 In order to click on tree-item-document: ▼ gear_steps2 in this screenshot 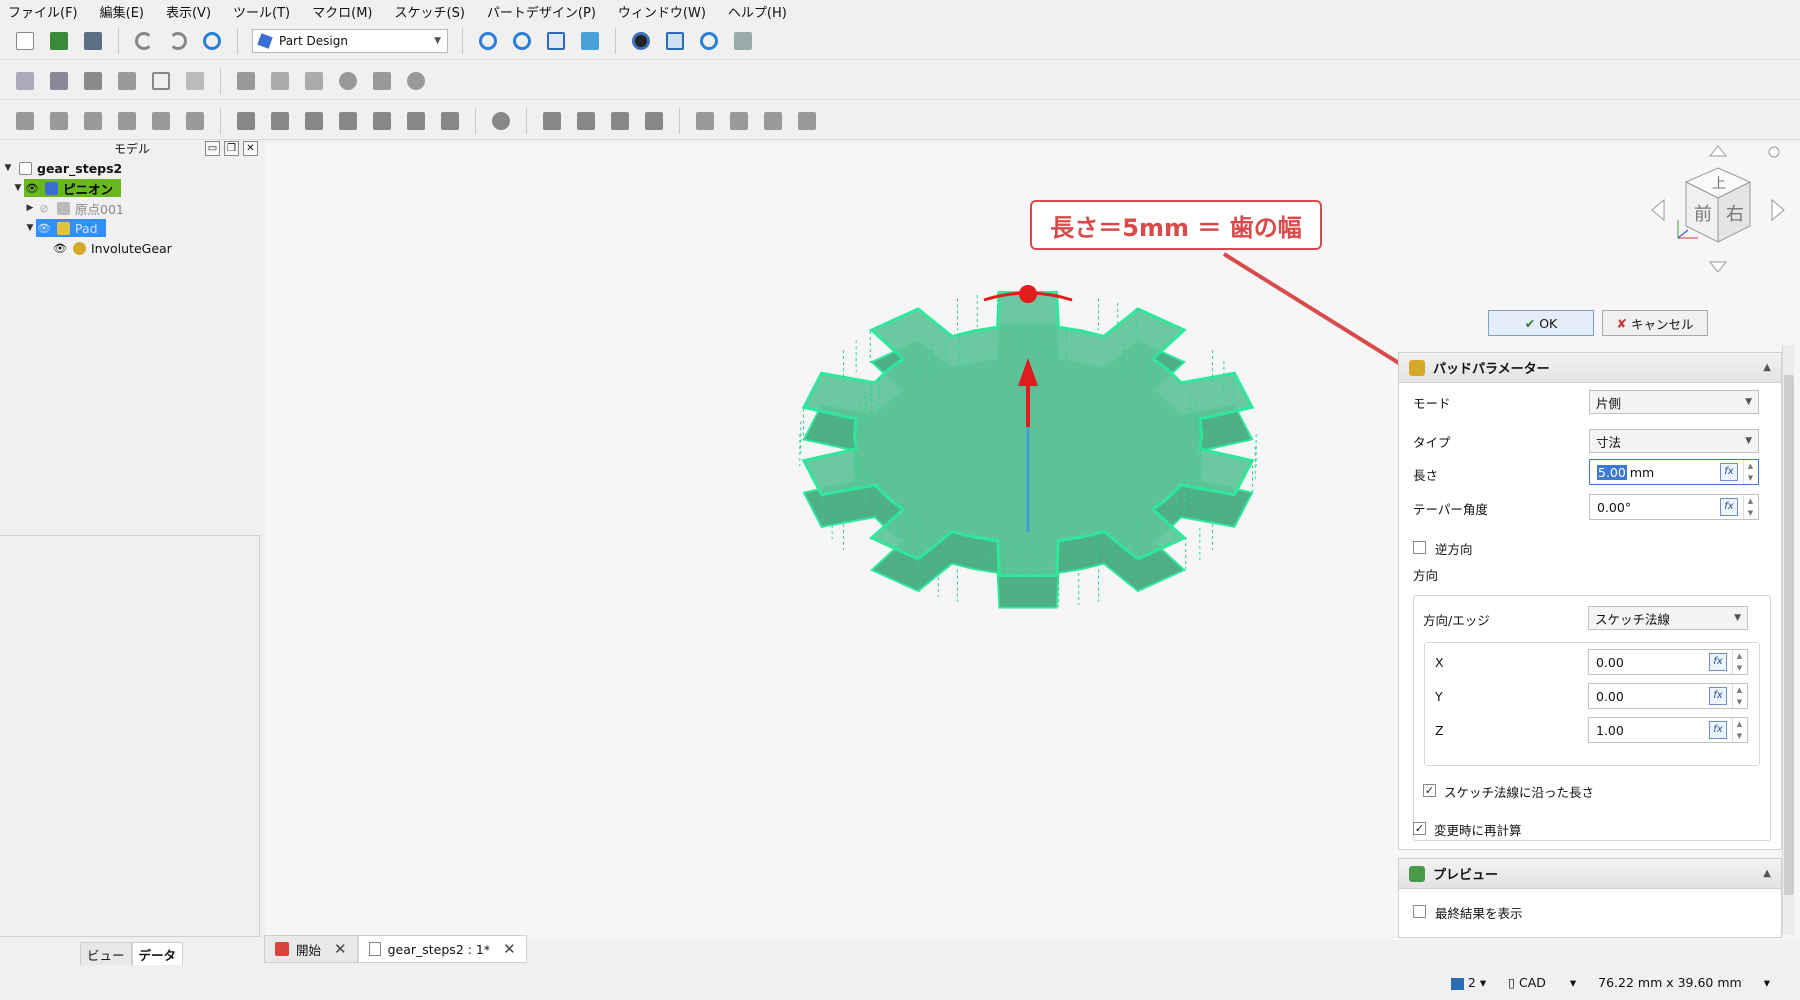, I will do `click(62, 168)`.